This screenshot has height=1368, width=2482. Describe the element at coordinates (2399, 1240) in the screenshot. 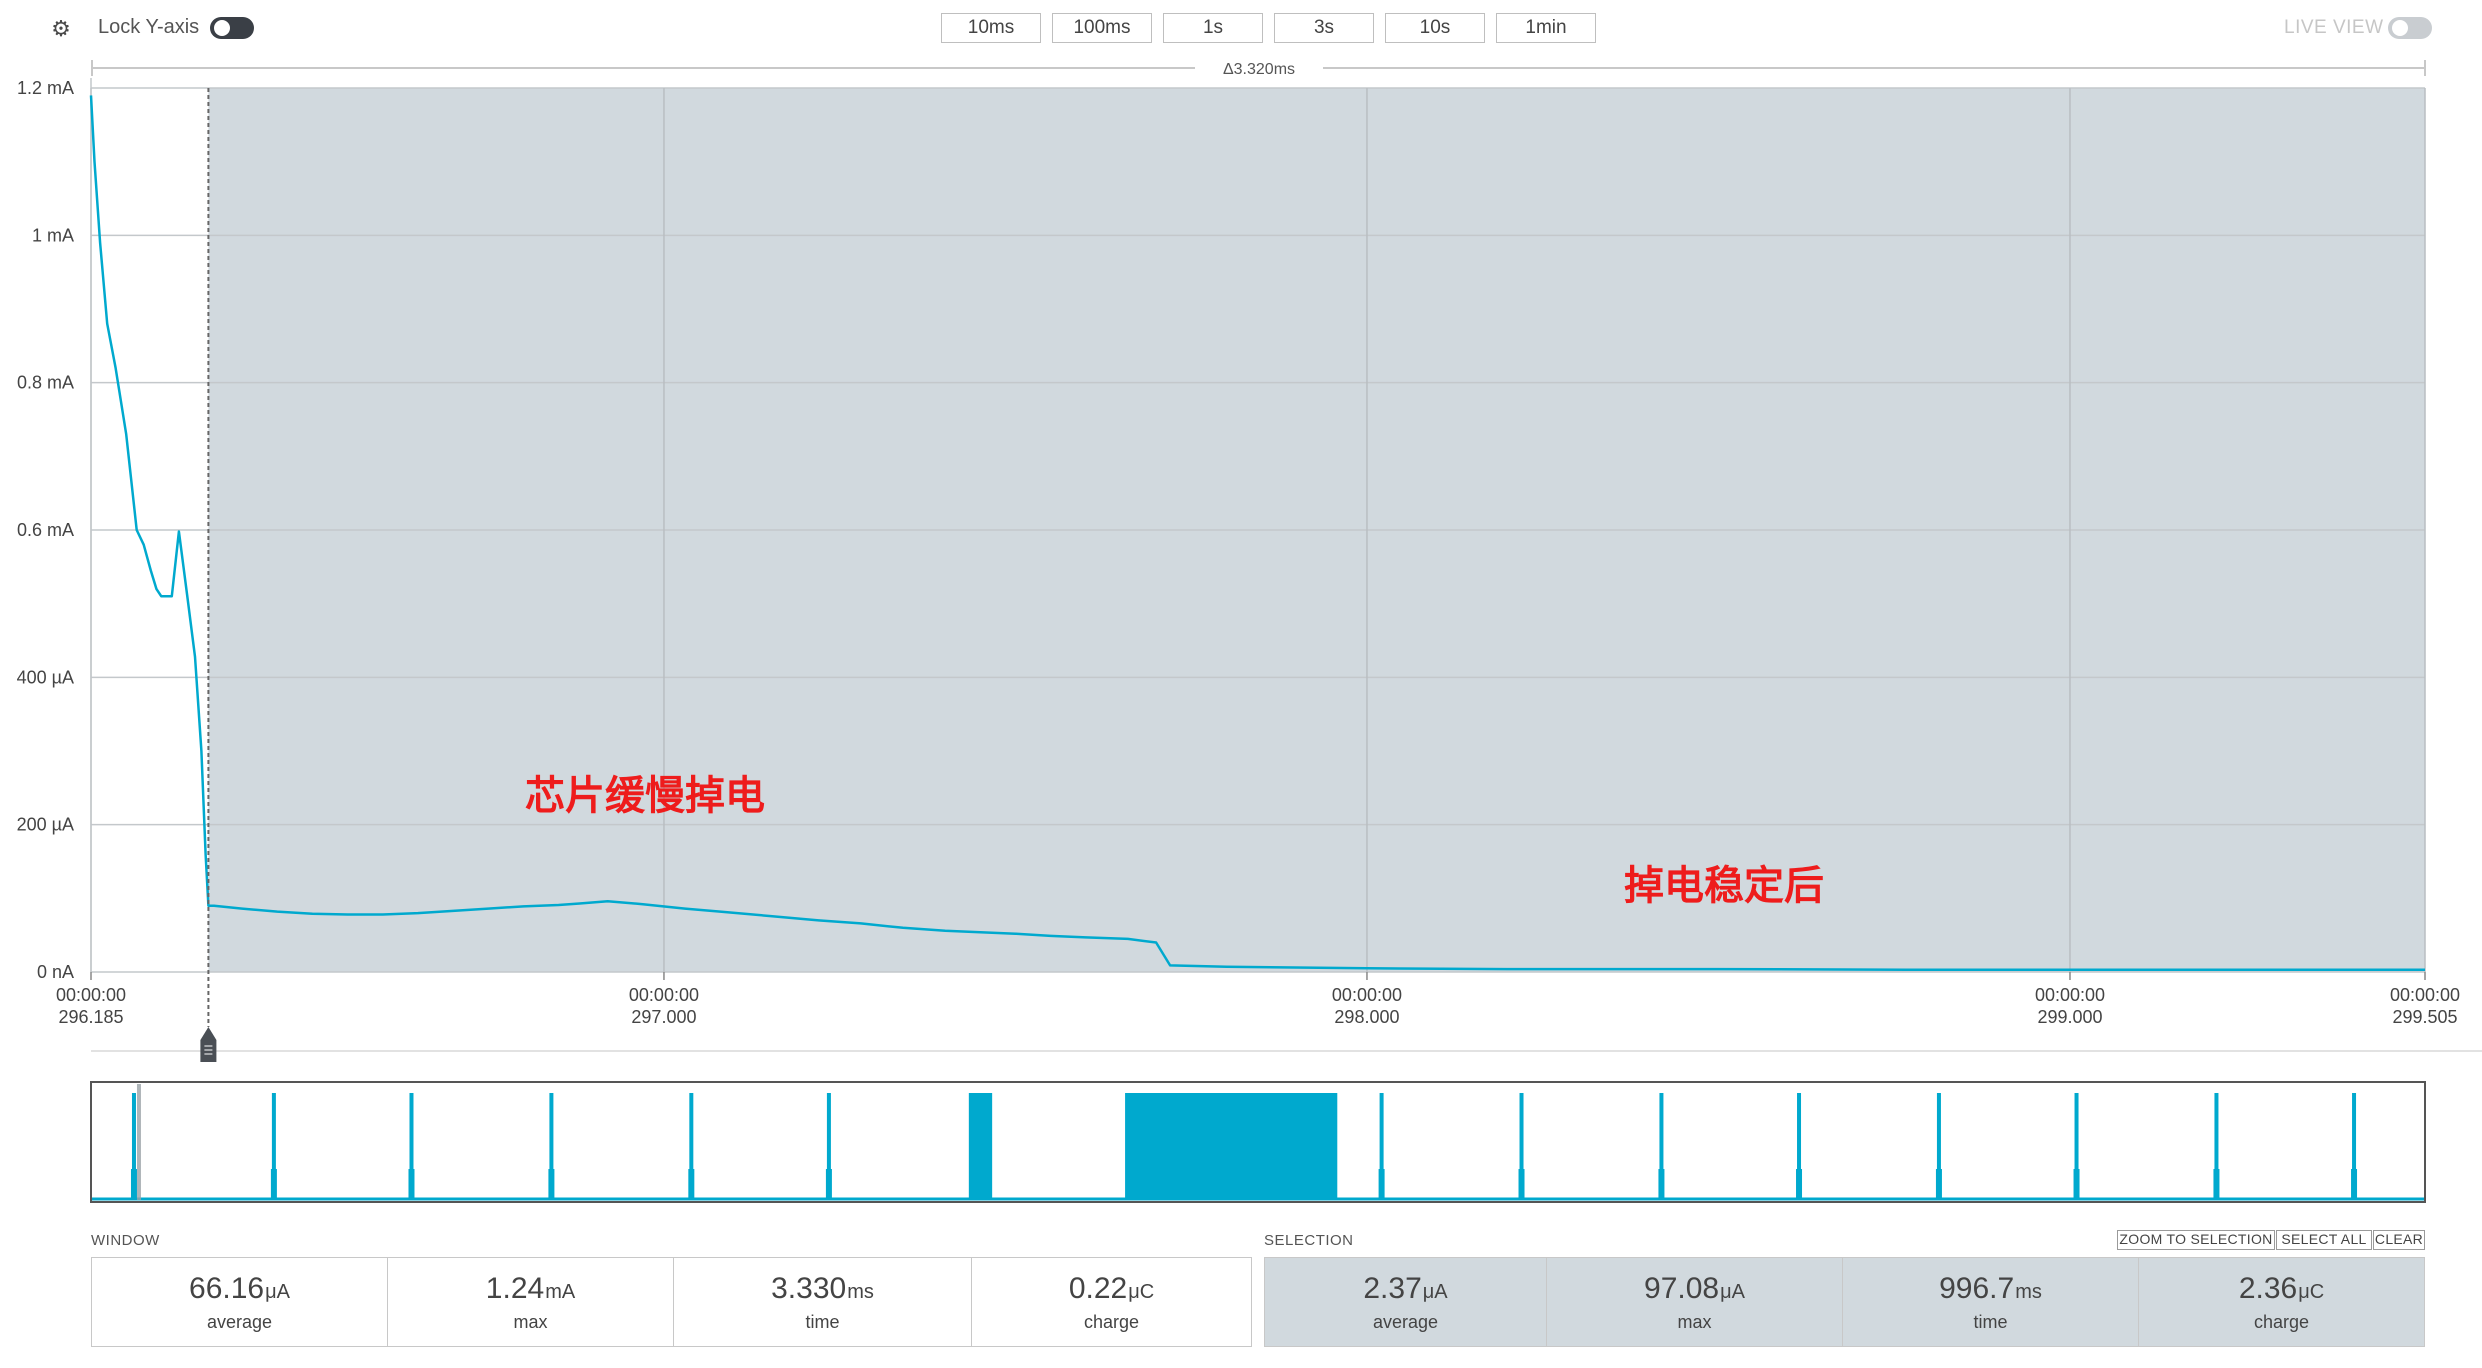

I see `clear-selection-button: CLEAR` at that location.